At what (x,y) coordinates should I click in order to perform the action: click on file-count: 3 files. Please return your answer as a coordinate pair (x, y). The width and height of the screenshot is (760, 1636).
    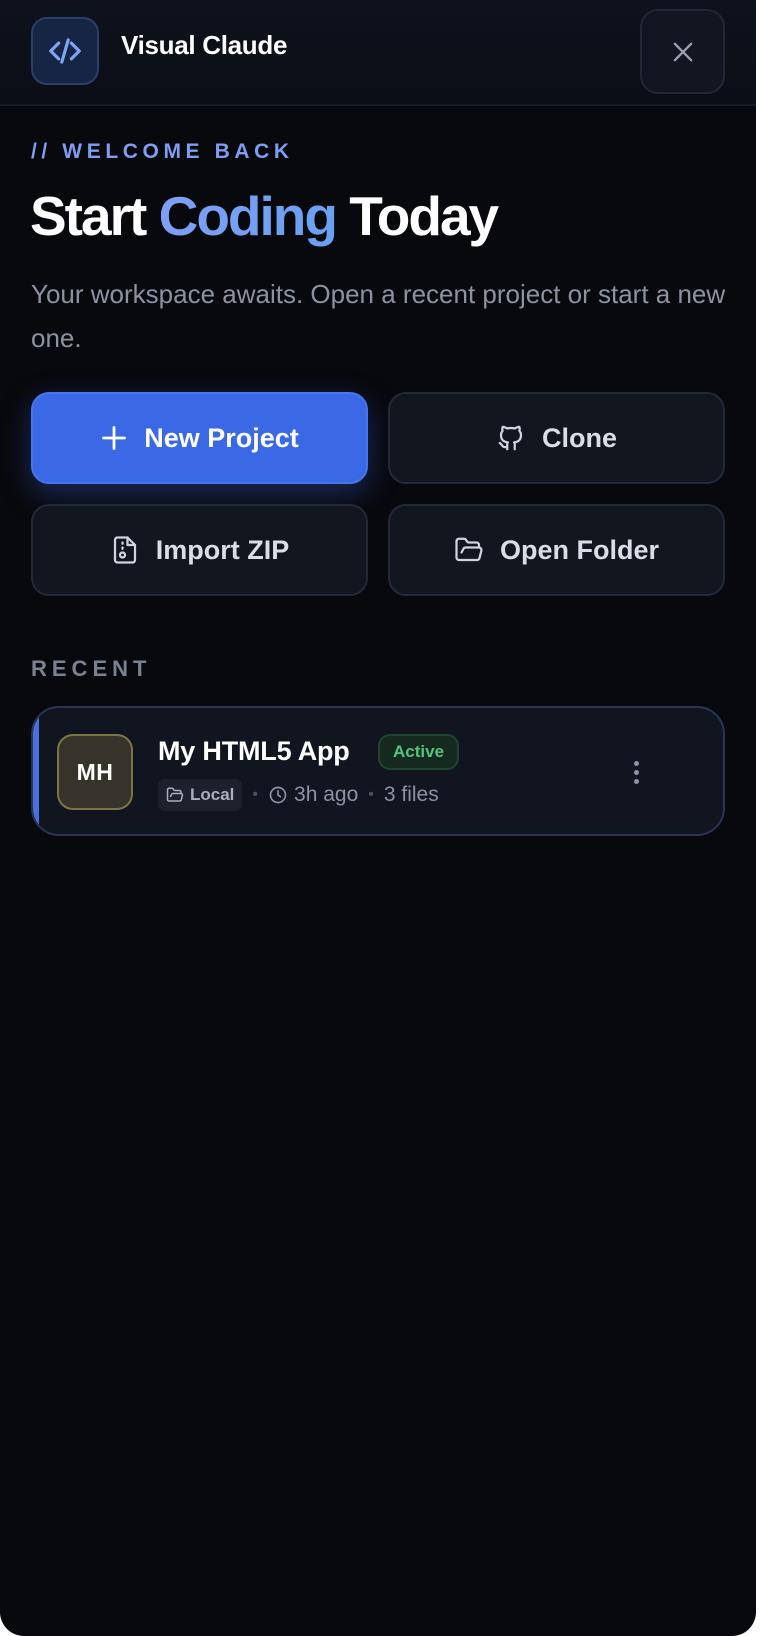
    Looking at the image, I should click on (411, 794).